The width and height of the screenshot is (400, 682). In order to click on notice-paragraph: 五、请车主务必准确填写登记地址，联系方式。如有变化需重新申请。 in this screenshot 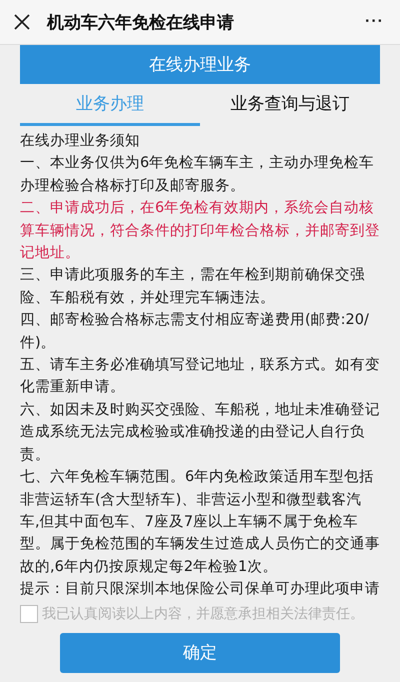, I will do `click(200, 377)`.